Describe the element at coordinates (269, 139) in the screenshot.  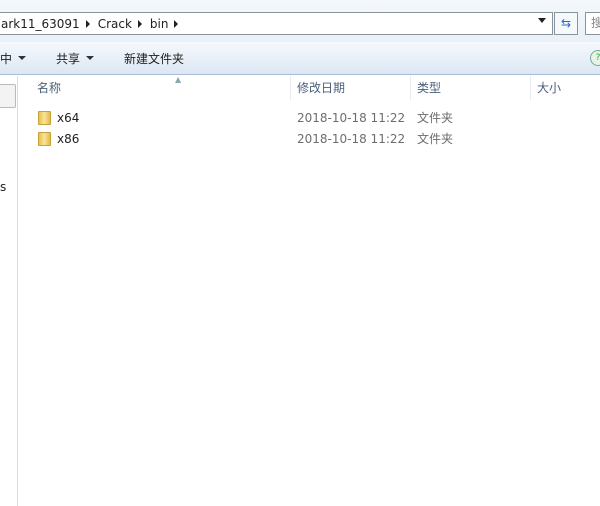
I see `file-row: x86 2018-10-18 11:22 文件夹` at that location.